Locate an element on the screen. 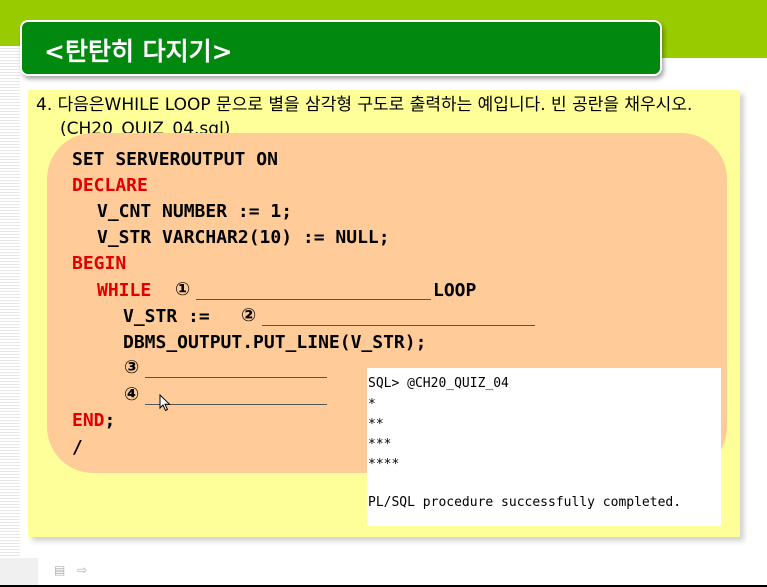  code-end-semicolon: ; is located at coordinates (110, 420).